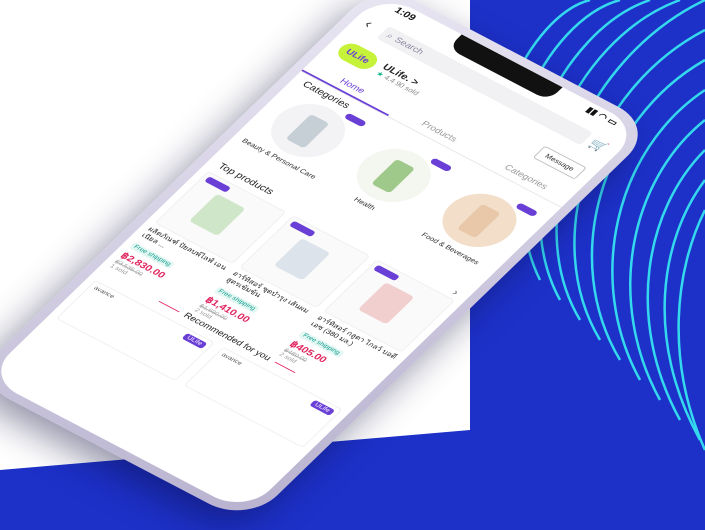  I want to click on search-placeholder: Search, so click(409, 46).